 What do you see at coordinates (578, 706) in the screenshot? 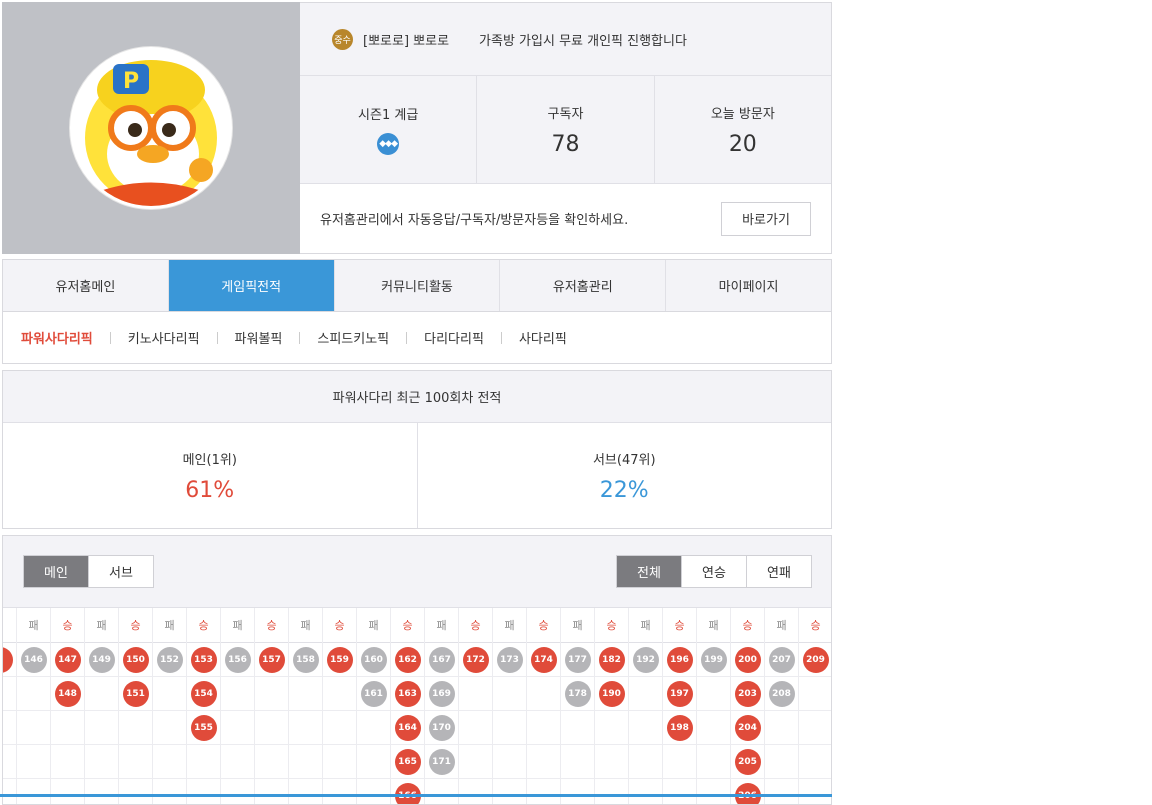
I see `result-column: 패177178` at bounding box center [578, 706].